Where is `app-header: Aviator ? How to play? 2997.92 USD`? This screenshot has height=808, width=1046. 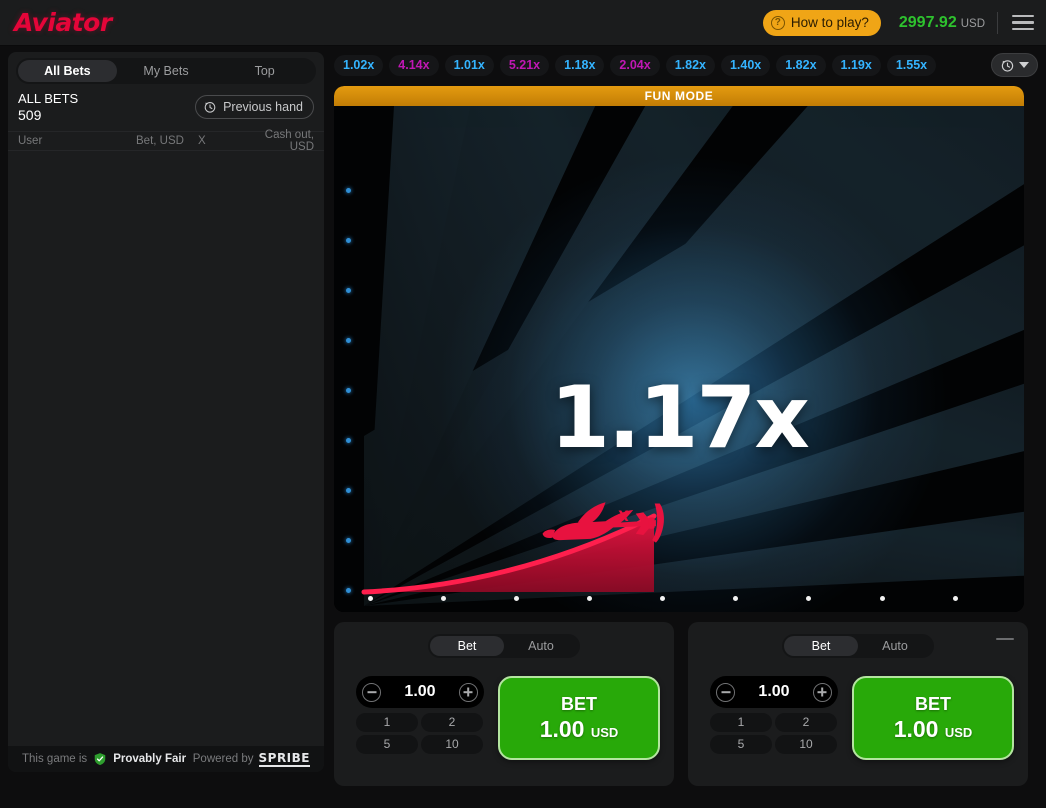 app-header: Aviator ? How to play? 2997.92 USD is located at coordinates (523, 23).